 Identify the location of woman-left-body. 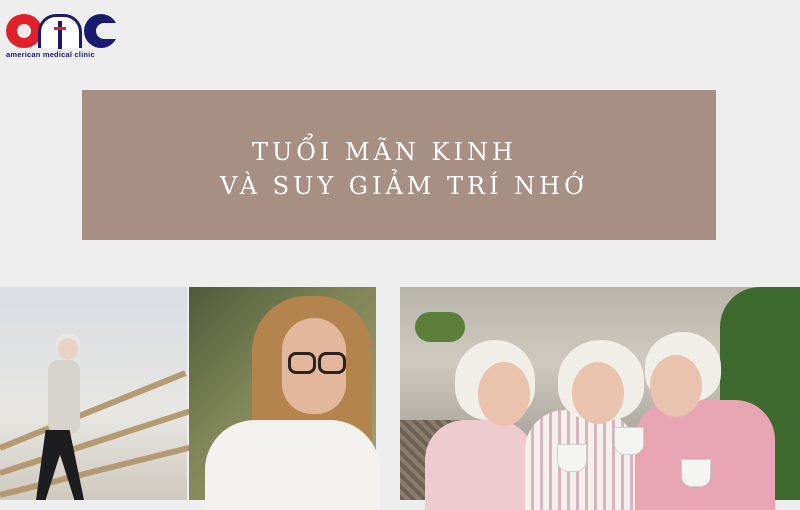
(480, 465).